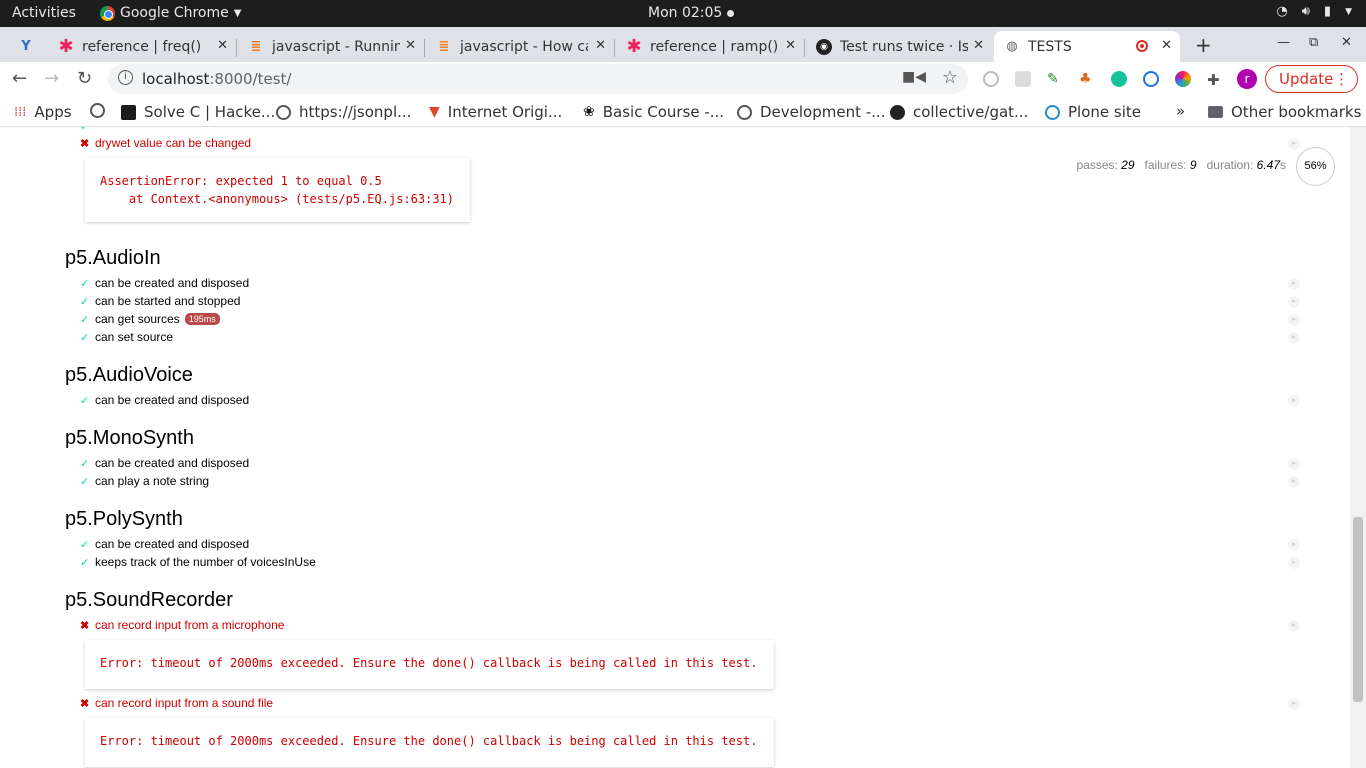  What do you see at coordinates (217, 79) in the screenshot?
I see `url-text: localhost:8000/test/` at bounding box center [217, 79].